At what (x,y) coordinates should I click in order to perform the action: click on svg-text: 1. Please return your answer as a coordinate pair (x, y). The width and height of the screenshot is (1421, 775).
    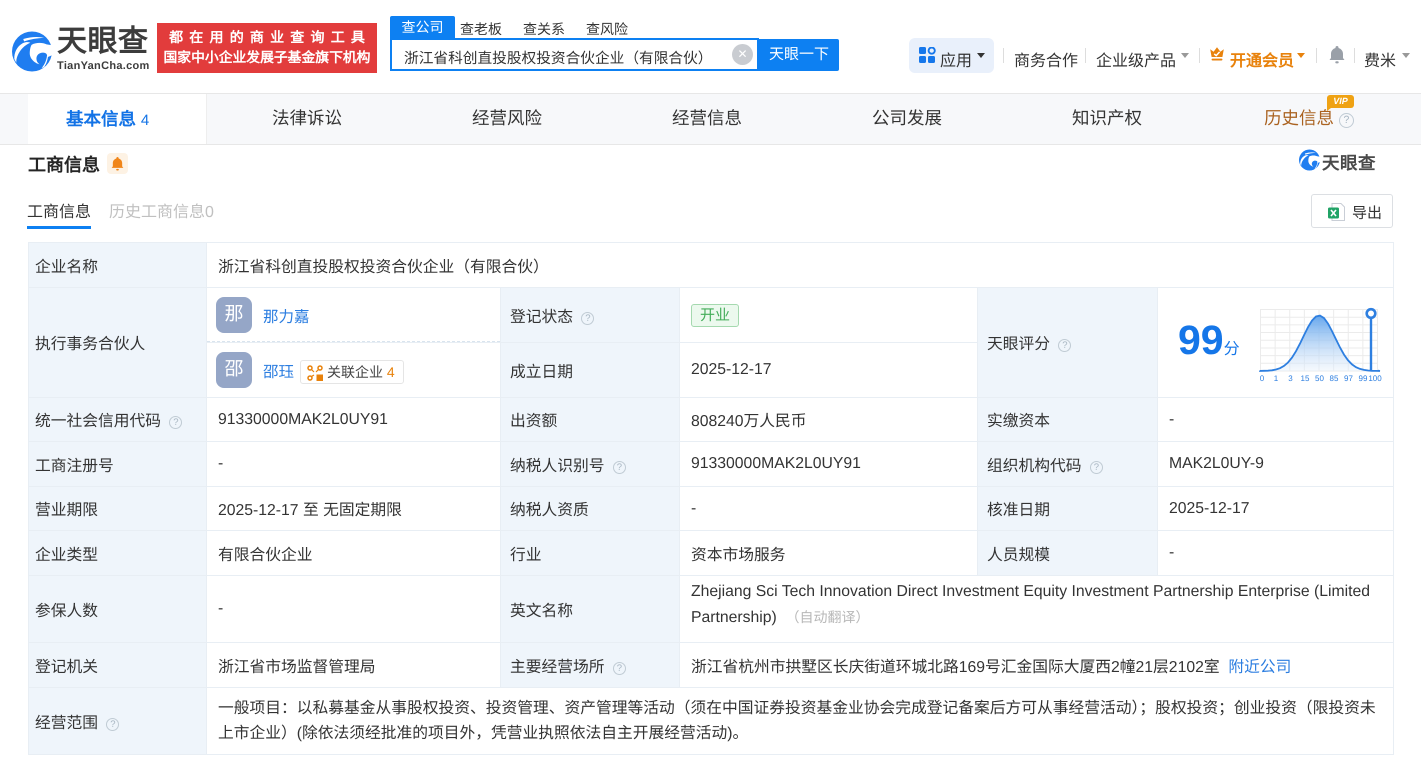
    Looking at the image, I should click on (1276, 378).